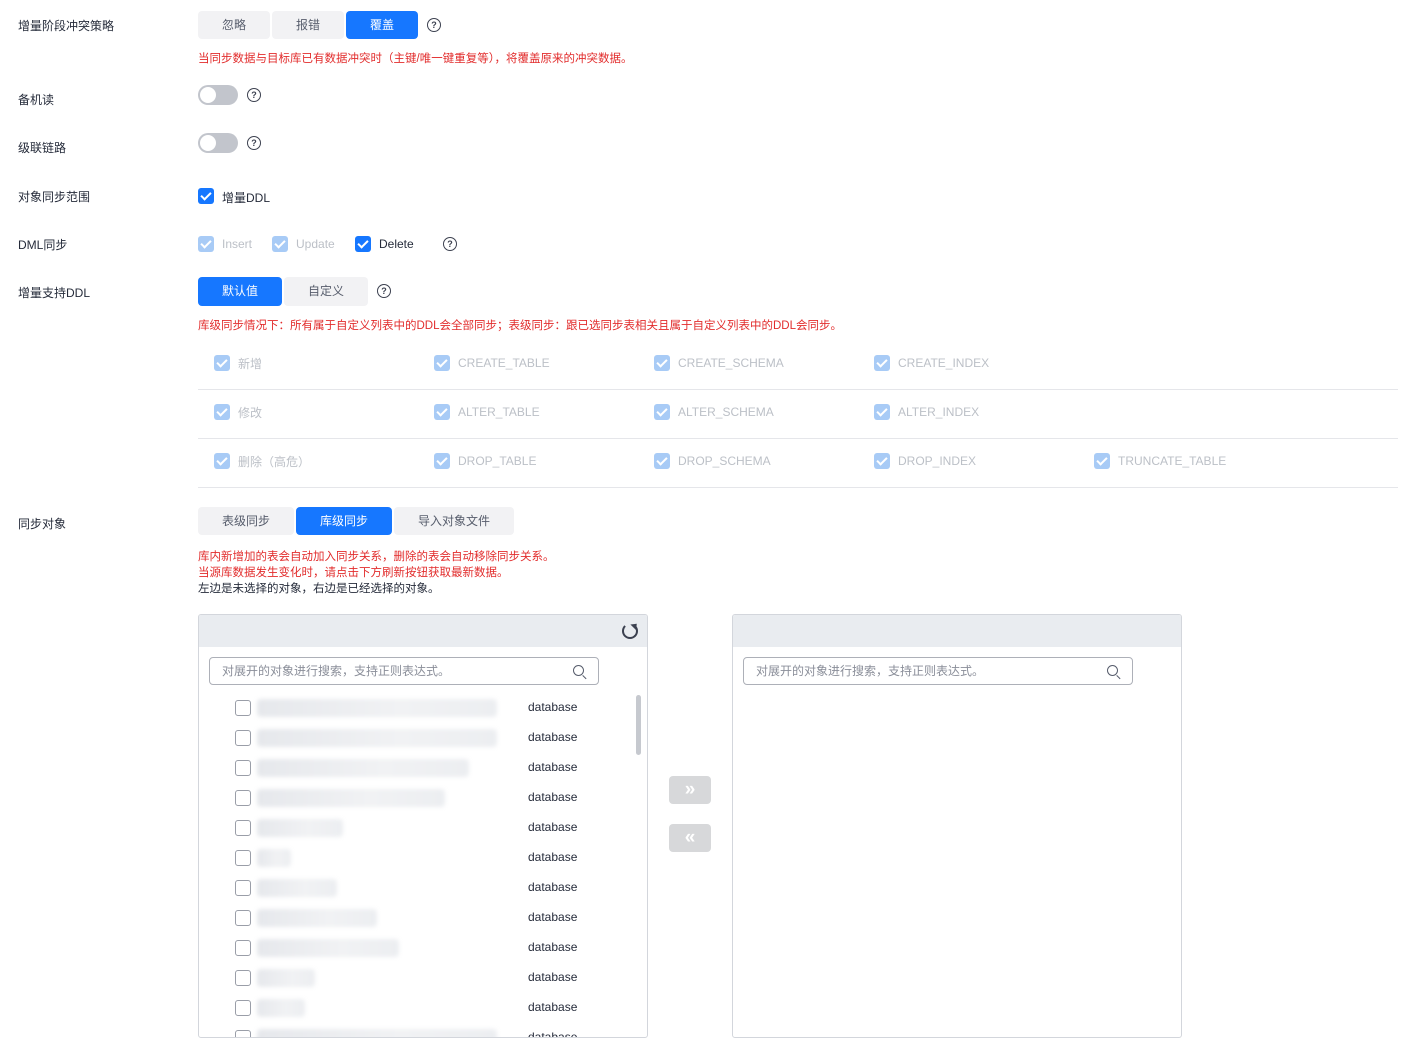  Describe the element at coordinates (384, 291) in the screenshot. I see `ddl-help-icon: ?` at that location.